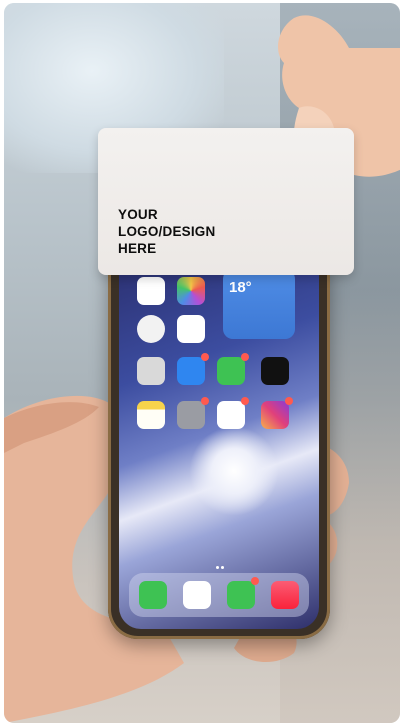 The image size is (403, 726). What do you see at coordinates (191, 415) in the screenshot?
I see `settings-icon` at bounding box center [191, 415].